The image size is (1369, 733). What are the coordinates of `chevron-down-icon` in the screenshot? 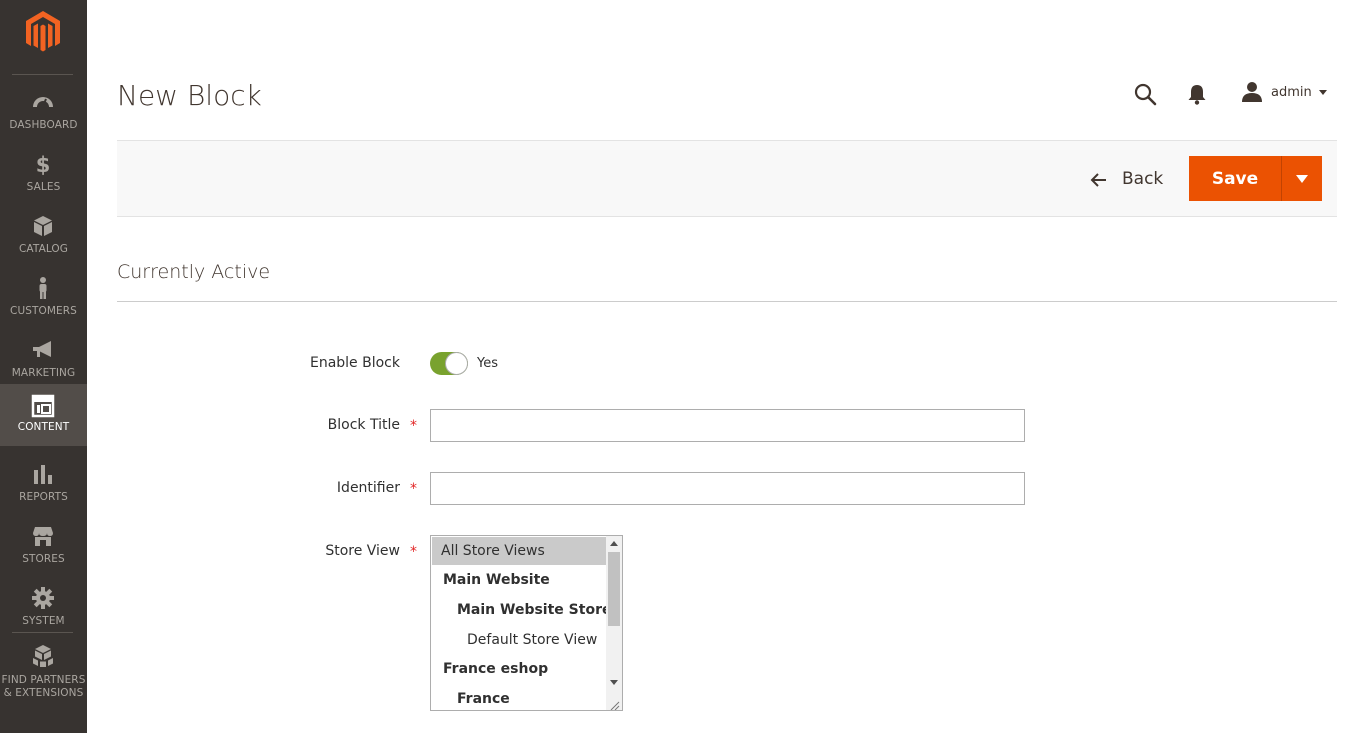 It's located at (1322, 92).